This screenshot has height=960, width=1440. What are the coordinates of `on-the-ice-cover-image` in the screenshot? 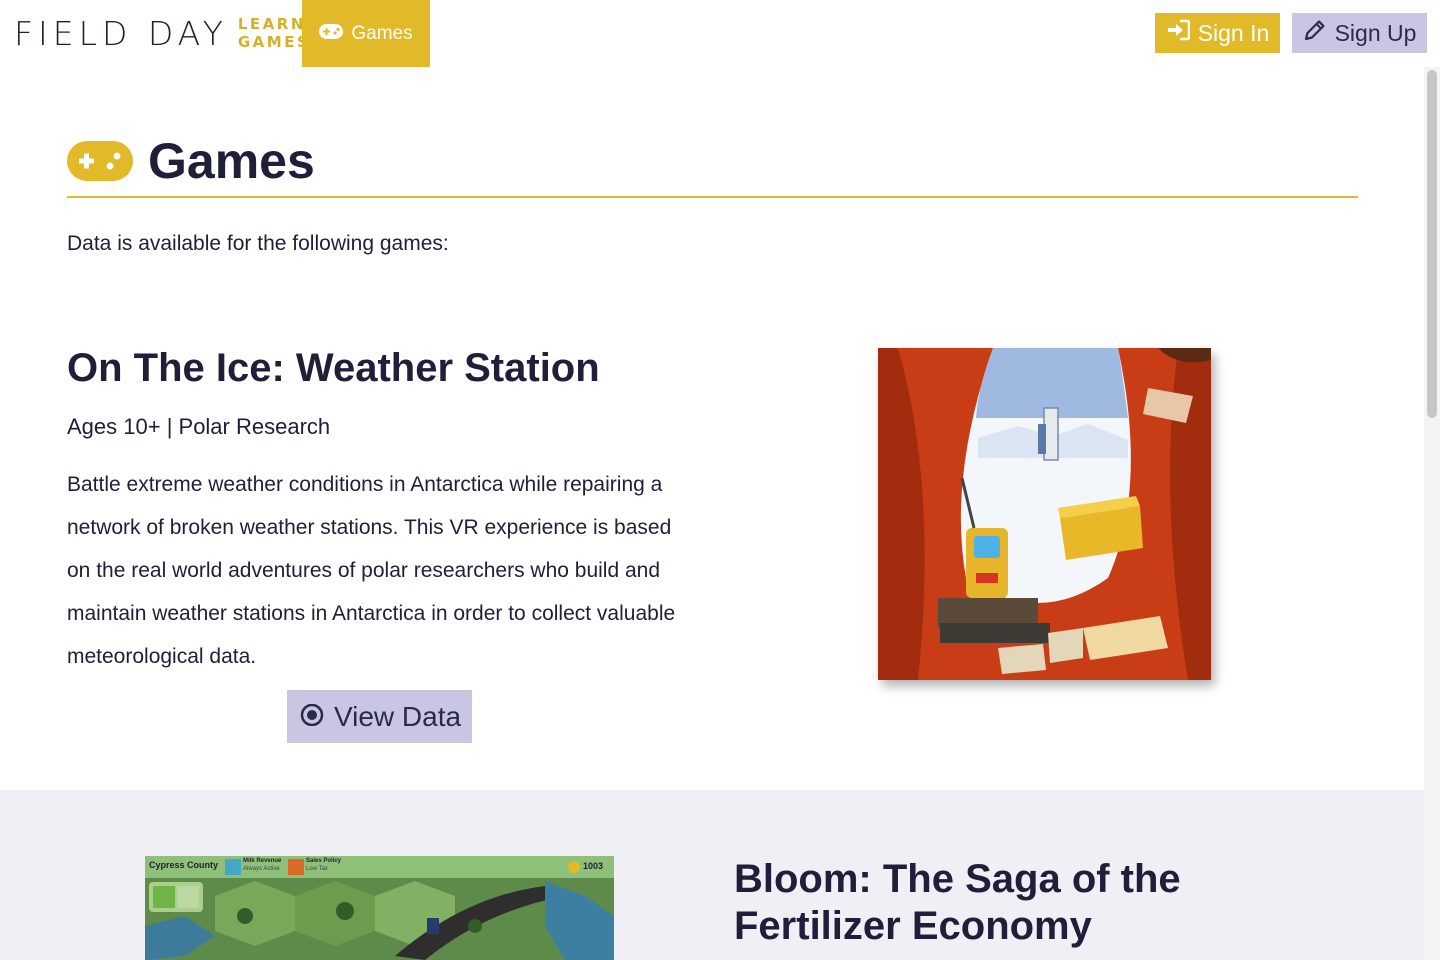 It's located at (1044, 514).